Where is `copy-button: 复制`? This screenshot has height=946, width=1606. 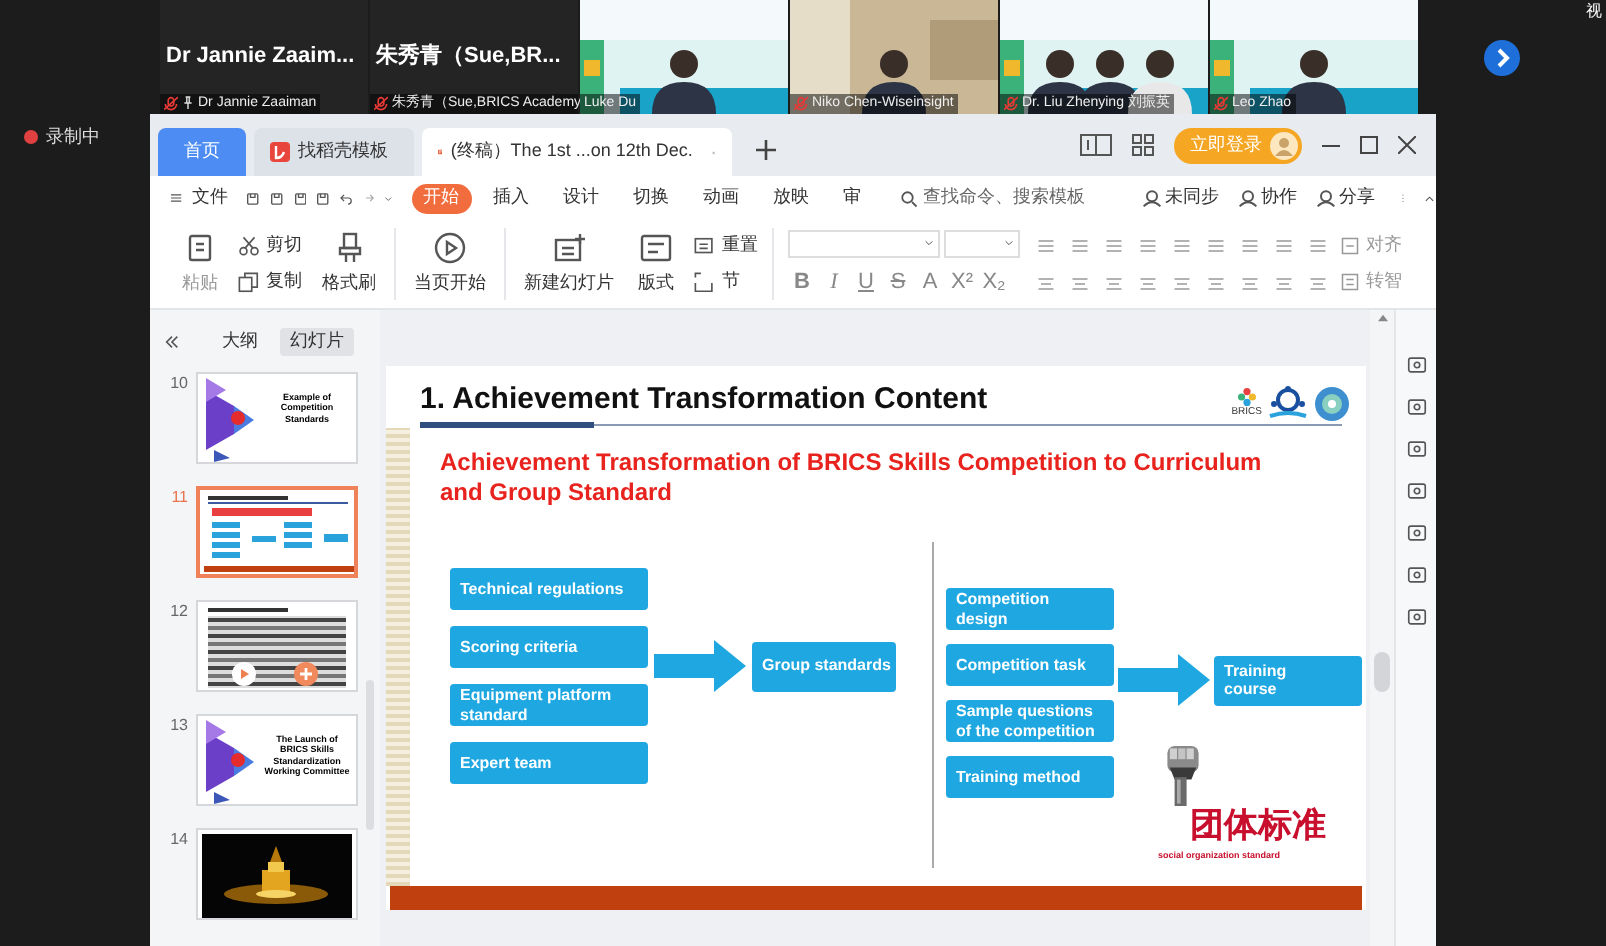 copy-button: 复制 is located at coordinates (270, 282).